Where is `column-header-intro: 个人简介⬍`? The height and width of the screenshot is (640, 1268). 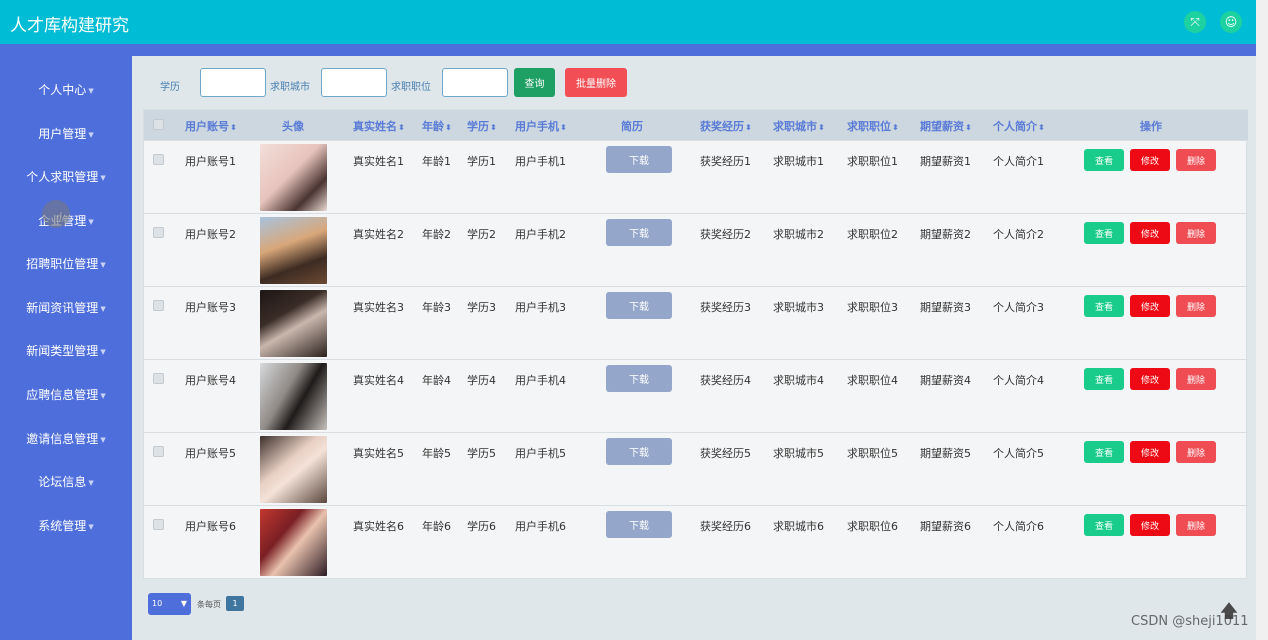 column-header-intro: 个人简介⬍ is located at coordinates (1019, 126).